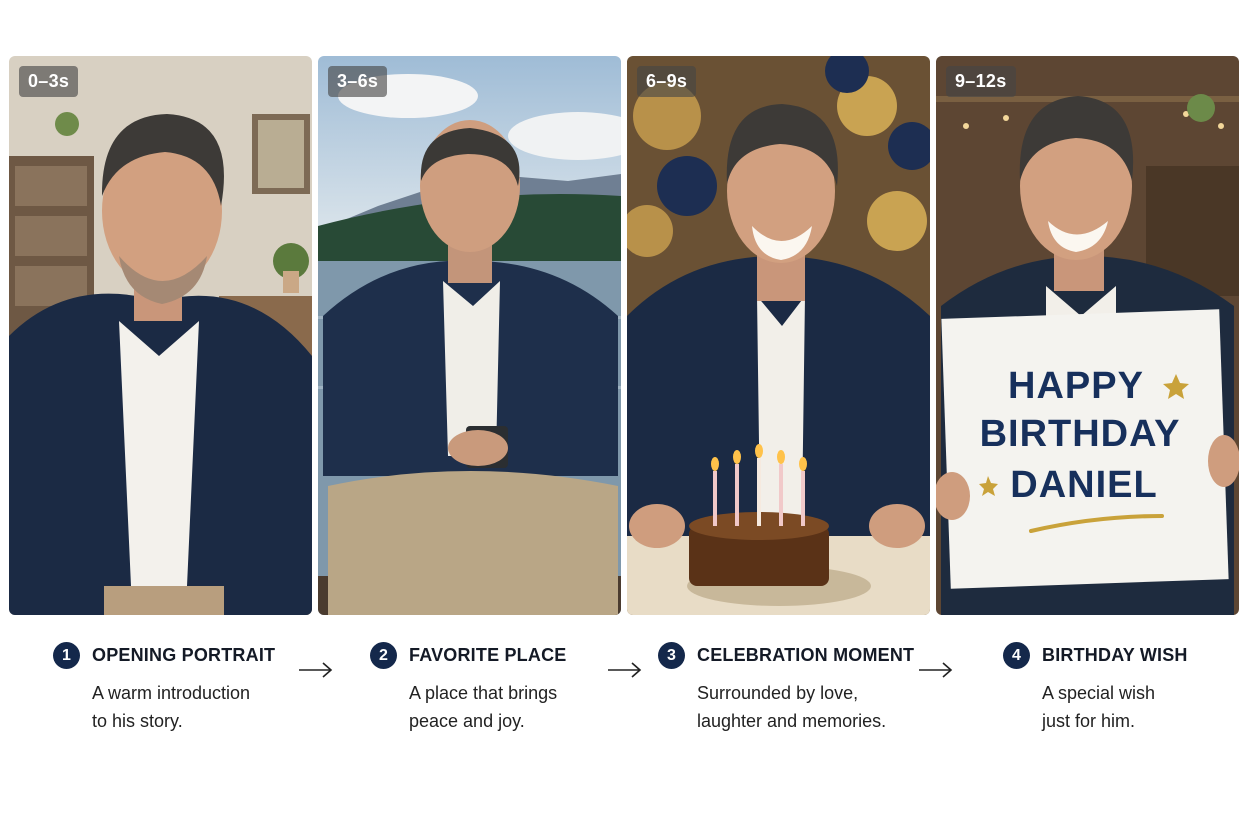  Describe the element at coordinates (66, 655) in the screenshot. I see `step-number-badge: 1` at that location.